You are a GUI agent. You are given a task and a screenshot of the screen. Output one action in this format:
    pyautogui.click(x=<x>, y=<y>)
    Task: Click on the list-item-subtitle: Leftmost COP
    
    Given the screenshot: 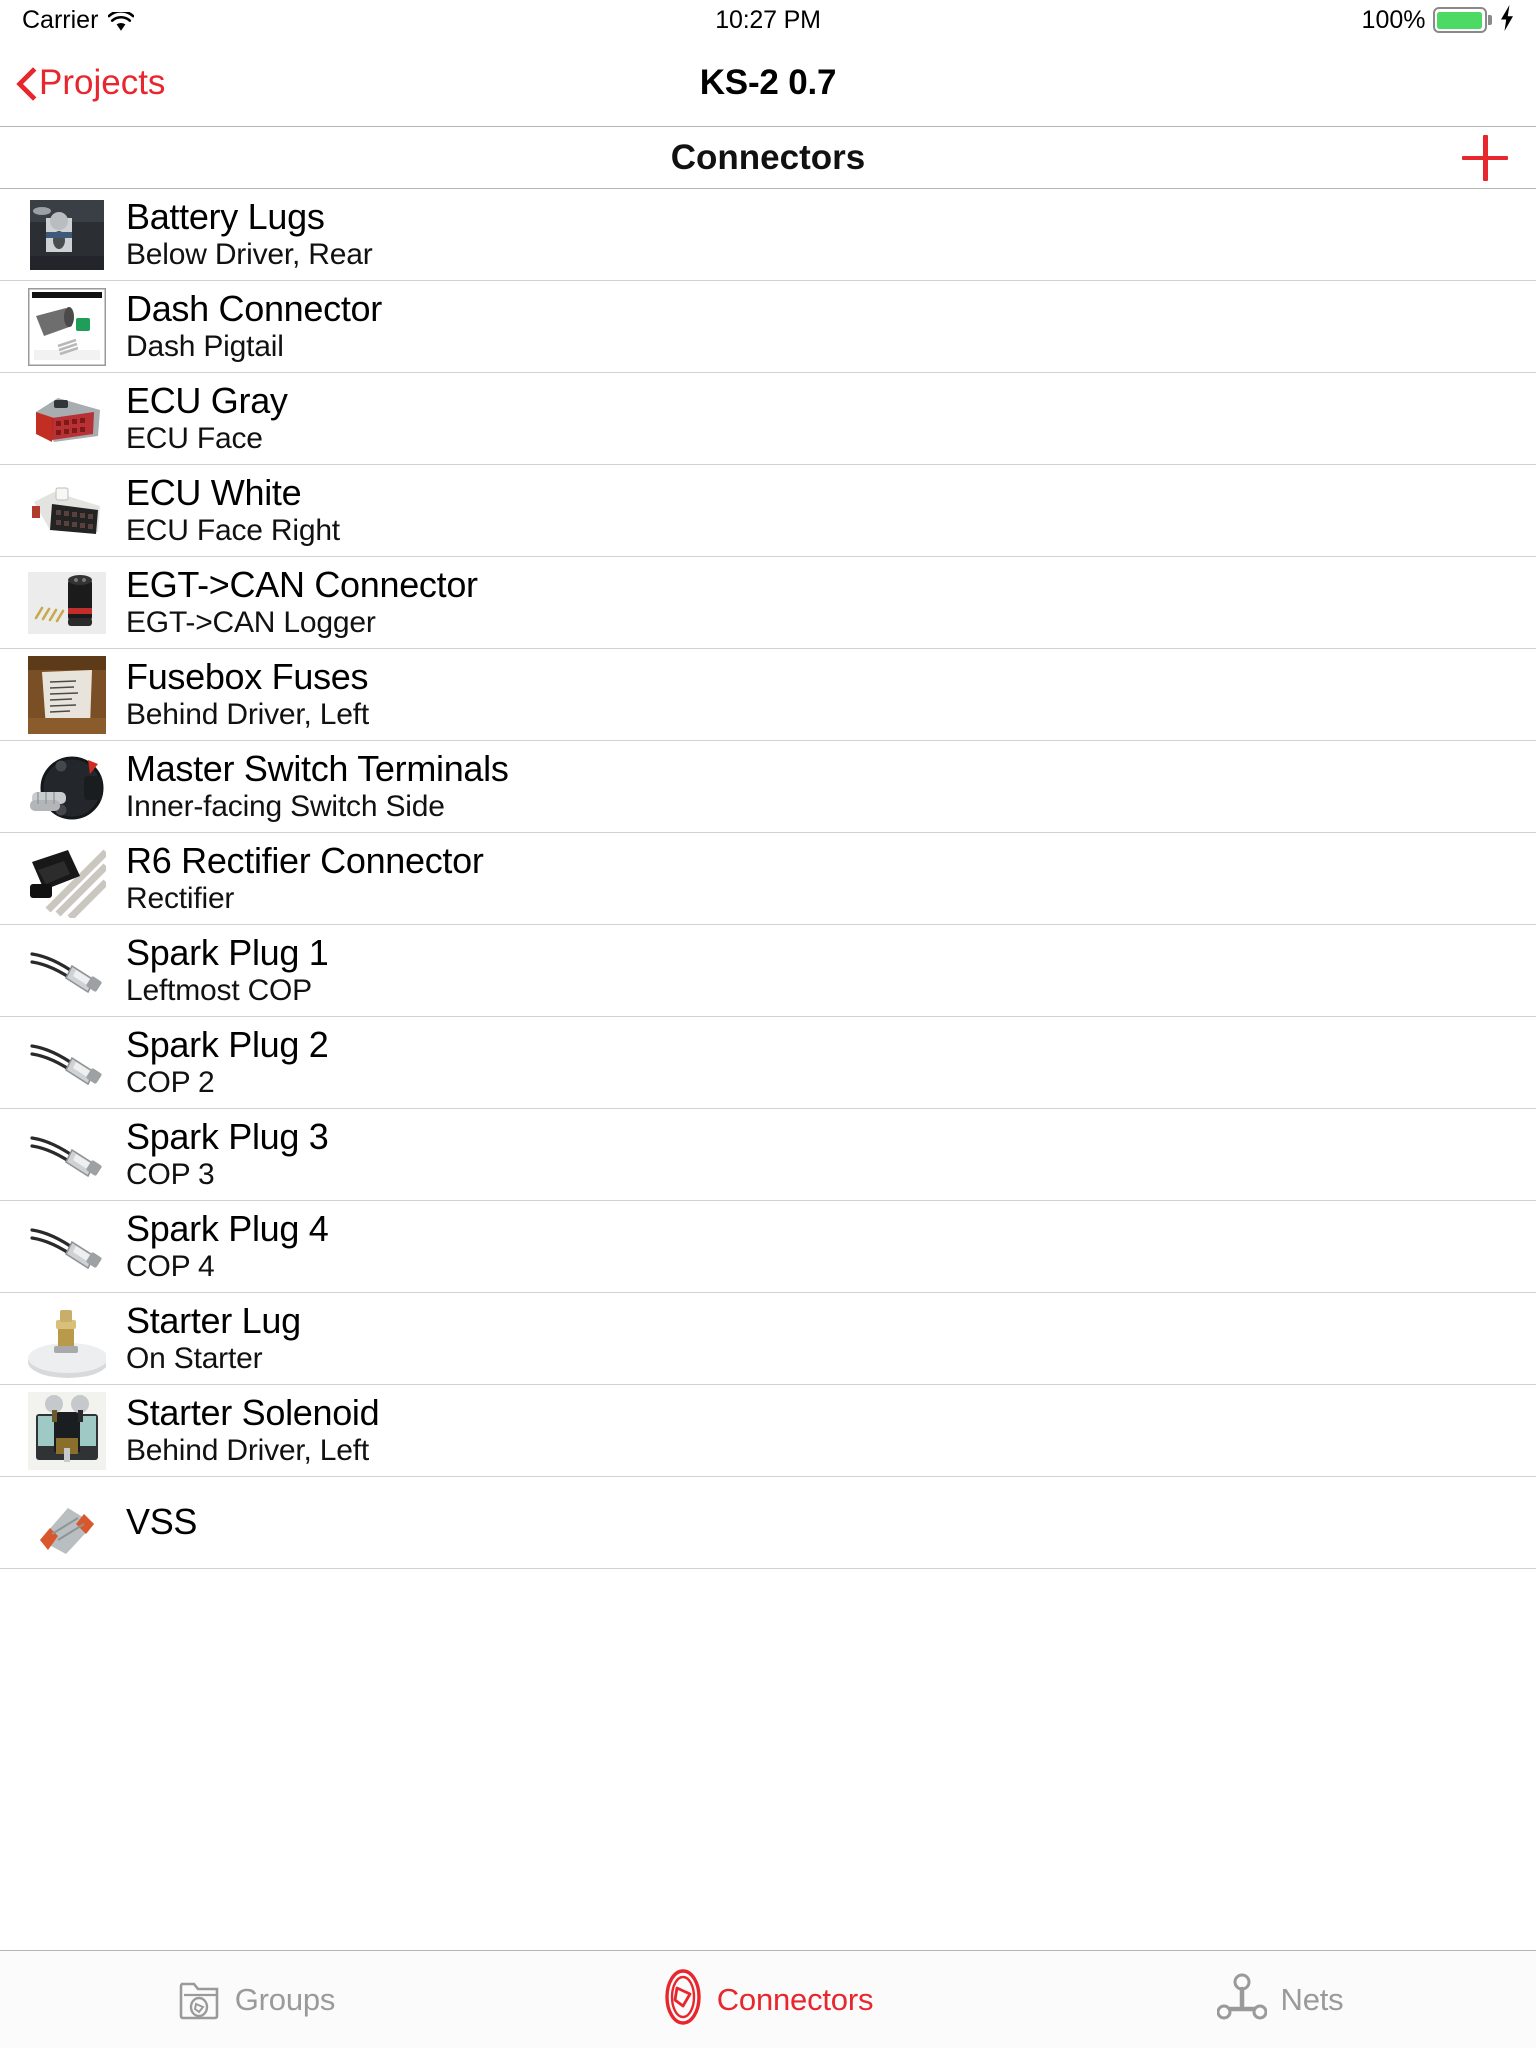 What is the action you would take?
    pyautogui.click(x=219, y=991)
    